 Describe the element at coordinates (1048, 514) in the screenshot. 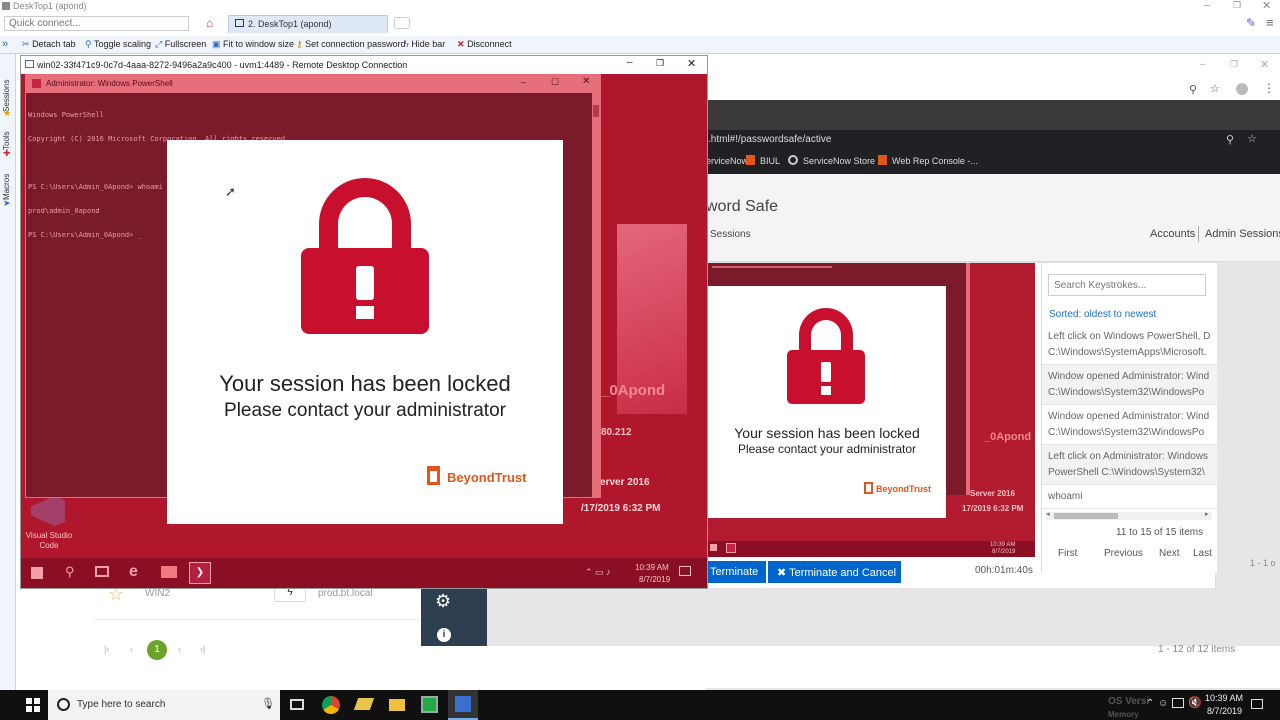

I see `scroll-left-icon: ◂` at that location.